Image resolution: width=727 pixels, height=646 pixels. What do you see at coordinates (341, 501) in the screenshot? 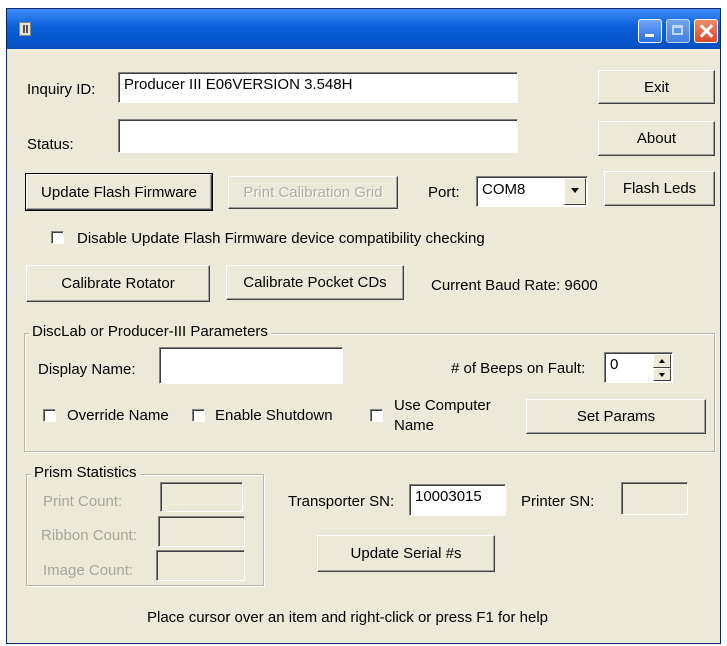
I see `transporter-sn-label: Transporter SN:` at bounding box center [341, 501].